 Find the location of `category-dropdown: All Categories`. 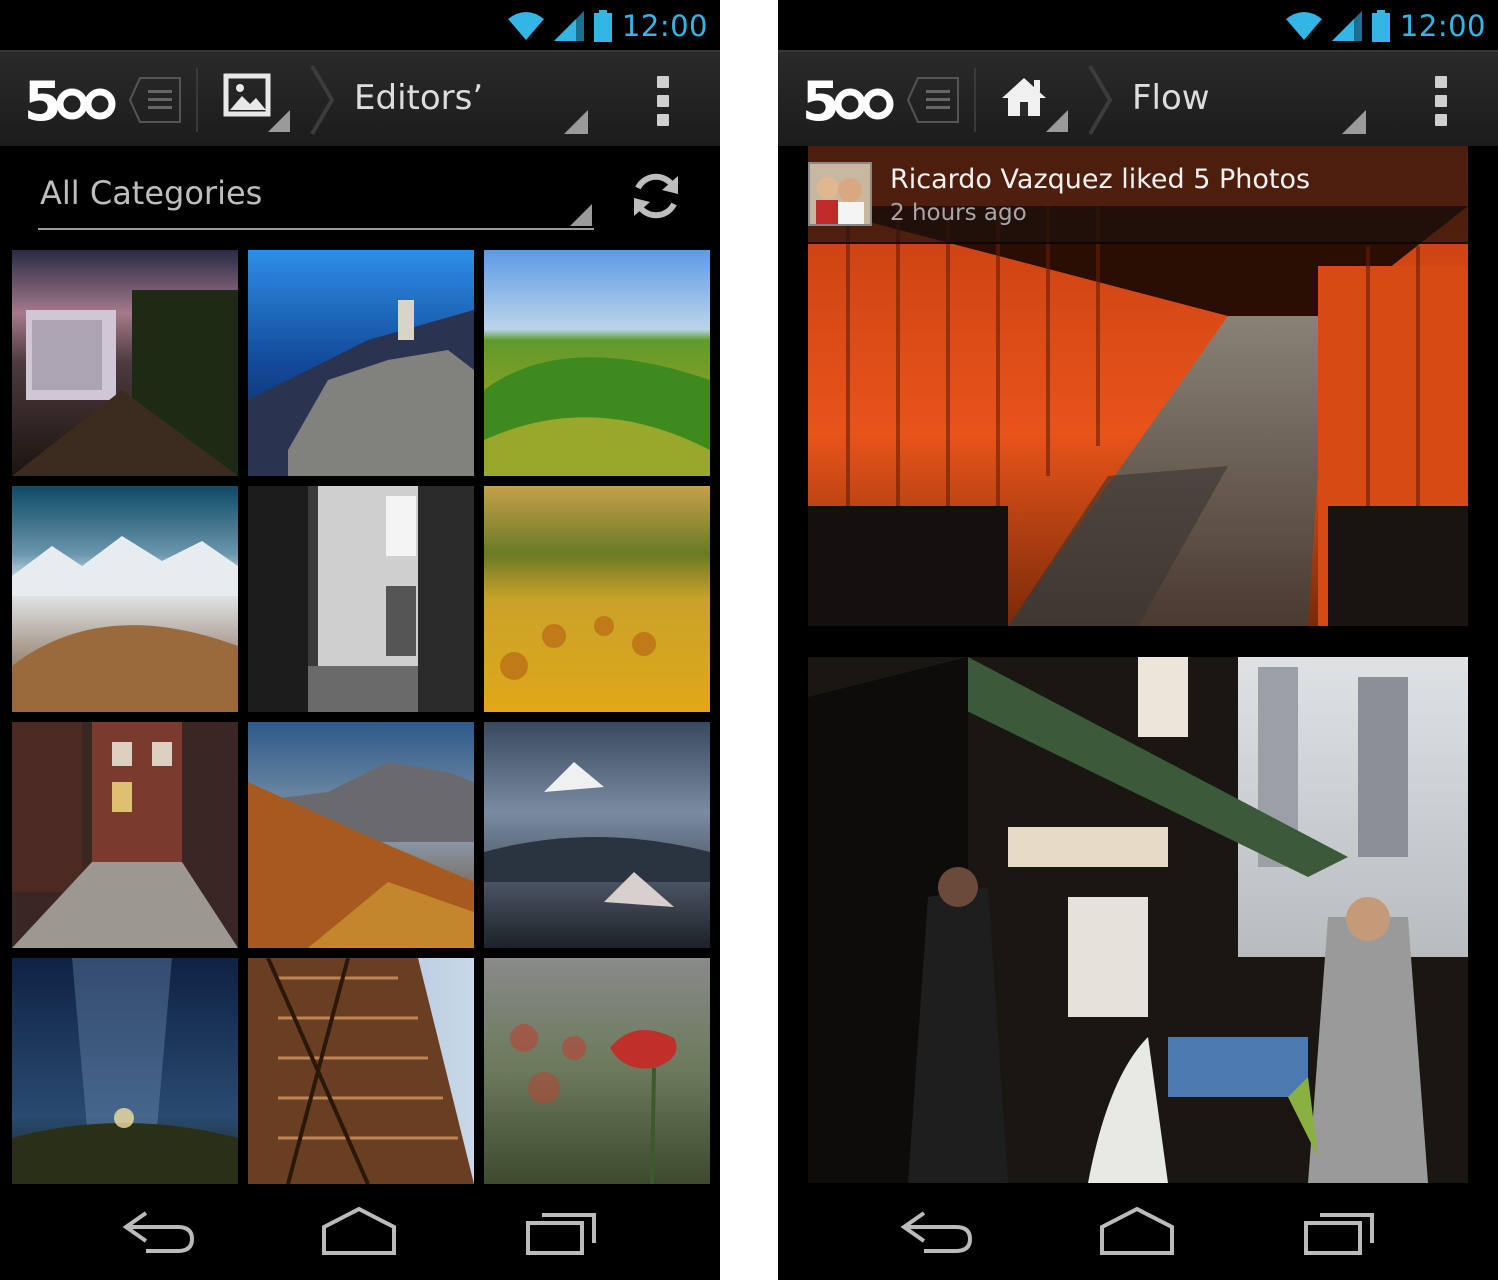

category-dropdown: All Categories is located at coordinates (316, 199).